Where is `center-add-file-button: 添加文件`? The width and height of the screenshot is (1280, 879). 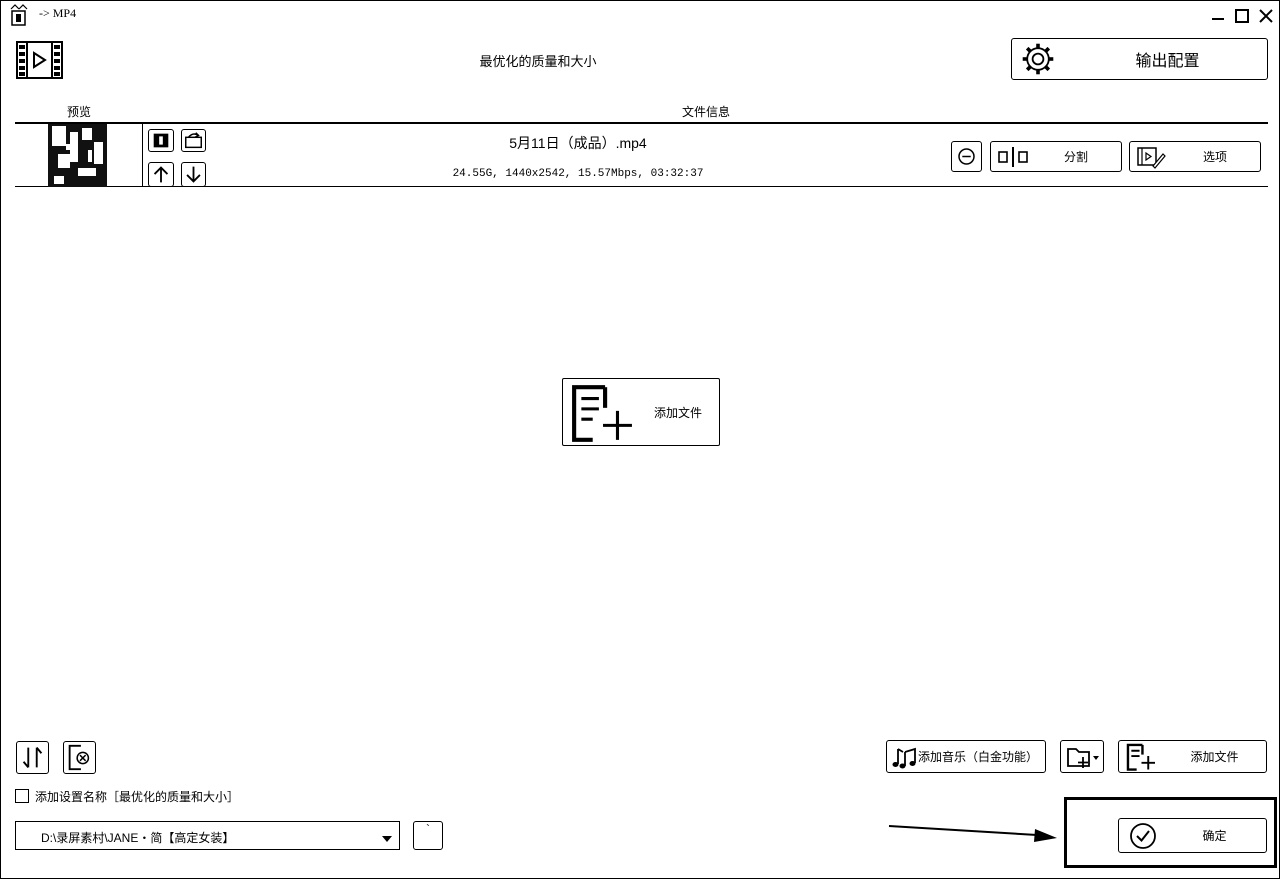 center-add-file-button: 添加文件 is located at coordinates (641, 412).